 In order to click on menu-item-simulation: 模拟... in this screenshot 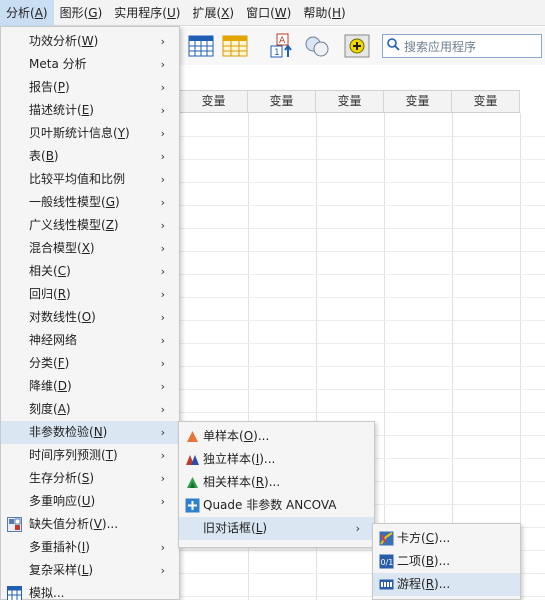, I will do `click(90, 591)`.